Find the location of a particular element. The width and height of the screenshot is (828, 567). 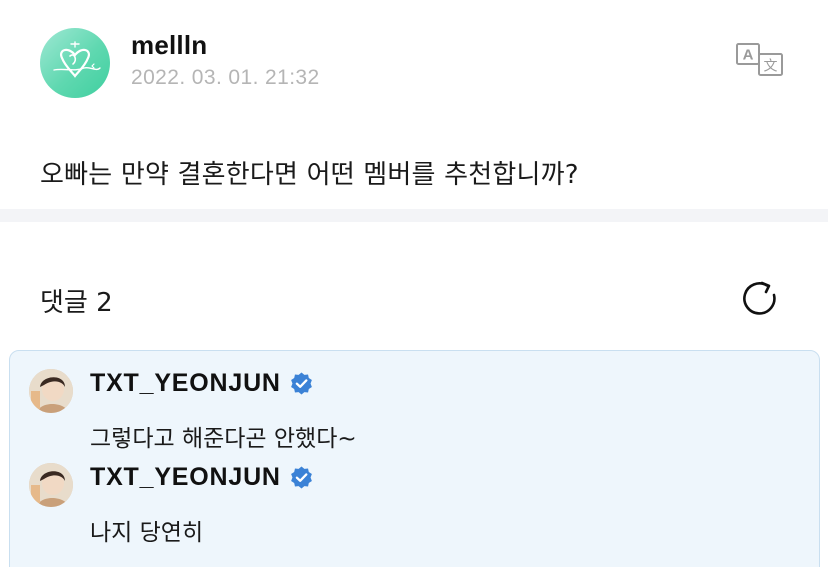

refresh-button is located at coordinates (761, 299).